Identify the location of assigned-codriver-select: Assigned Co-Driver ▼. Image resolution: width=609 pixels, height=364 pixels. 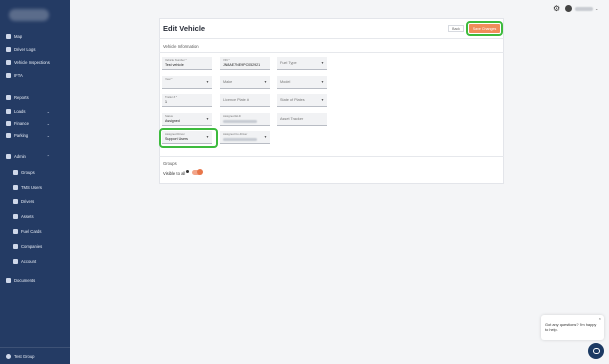
(245, 137).